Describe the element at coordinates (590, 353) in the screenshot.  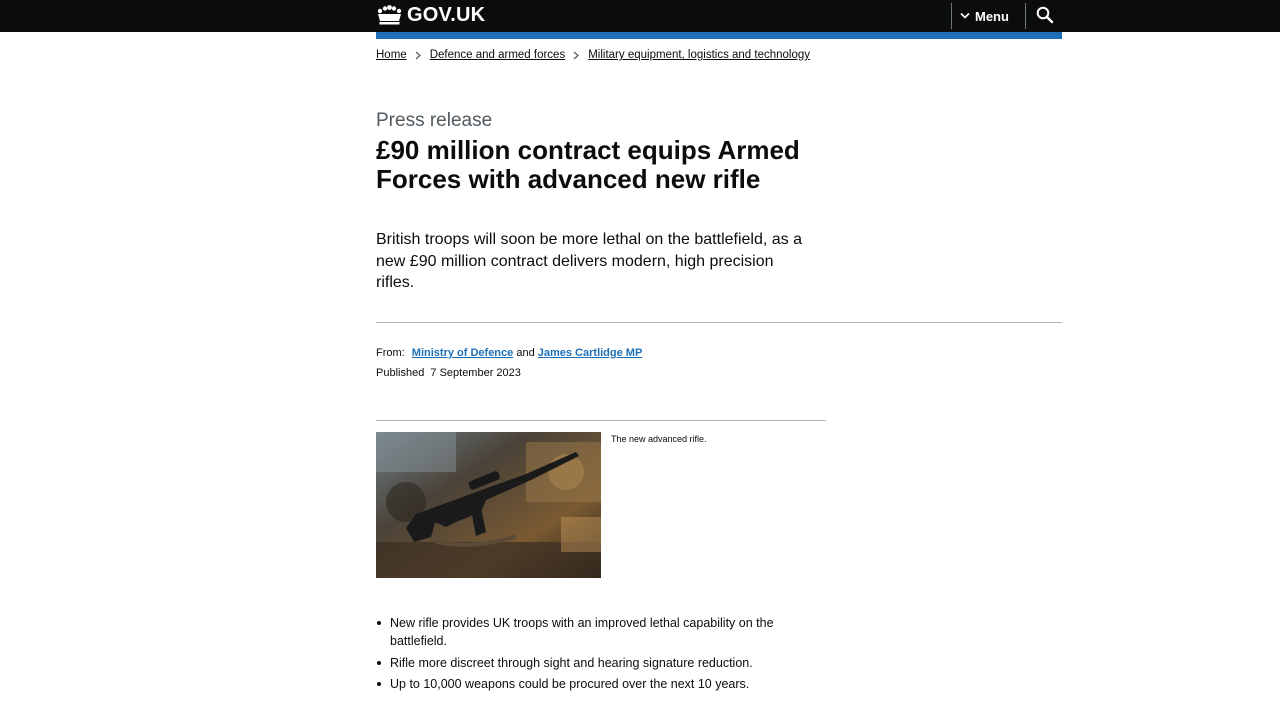
I see `org-link-james-cartlidge: James Cartlidge MP` at that location.